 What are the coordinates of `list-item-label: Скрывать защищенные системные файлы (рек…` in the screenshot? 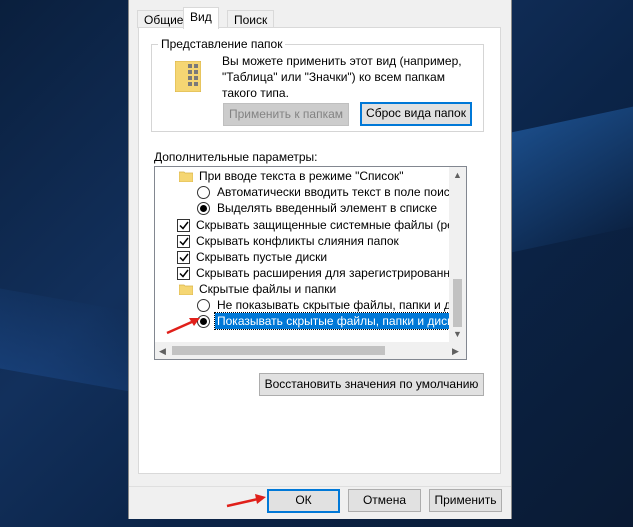 It's located at (331, 225).